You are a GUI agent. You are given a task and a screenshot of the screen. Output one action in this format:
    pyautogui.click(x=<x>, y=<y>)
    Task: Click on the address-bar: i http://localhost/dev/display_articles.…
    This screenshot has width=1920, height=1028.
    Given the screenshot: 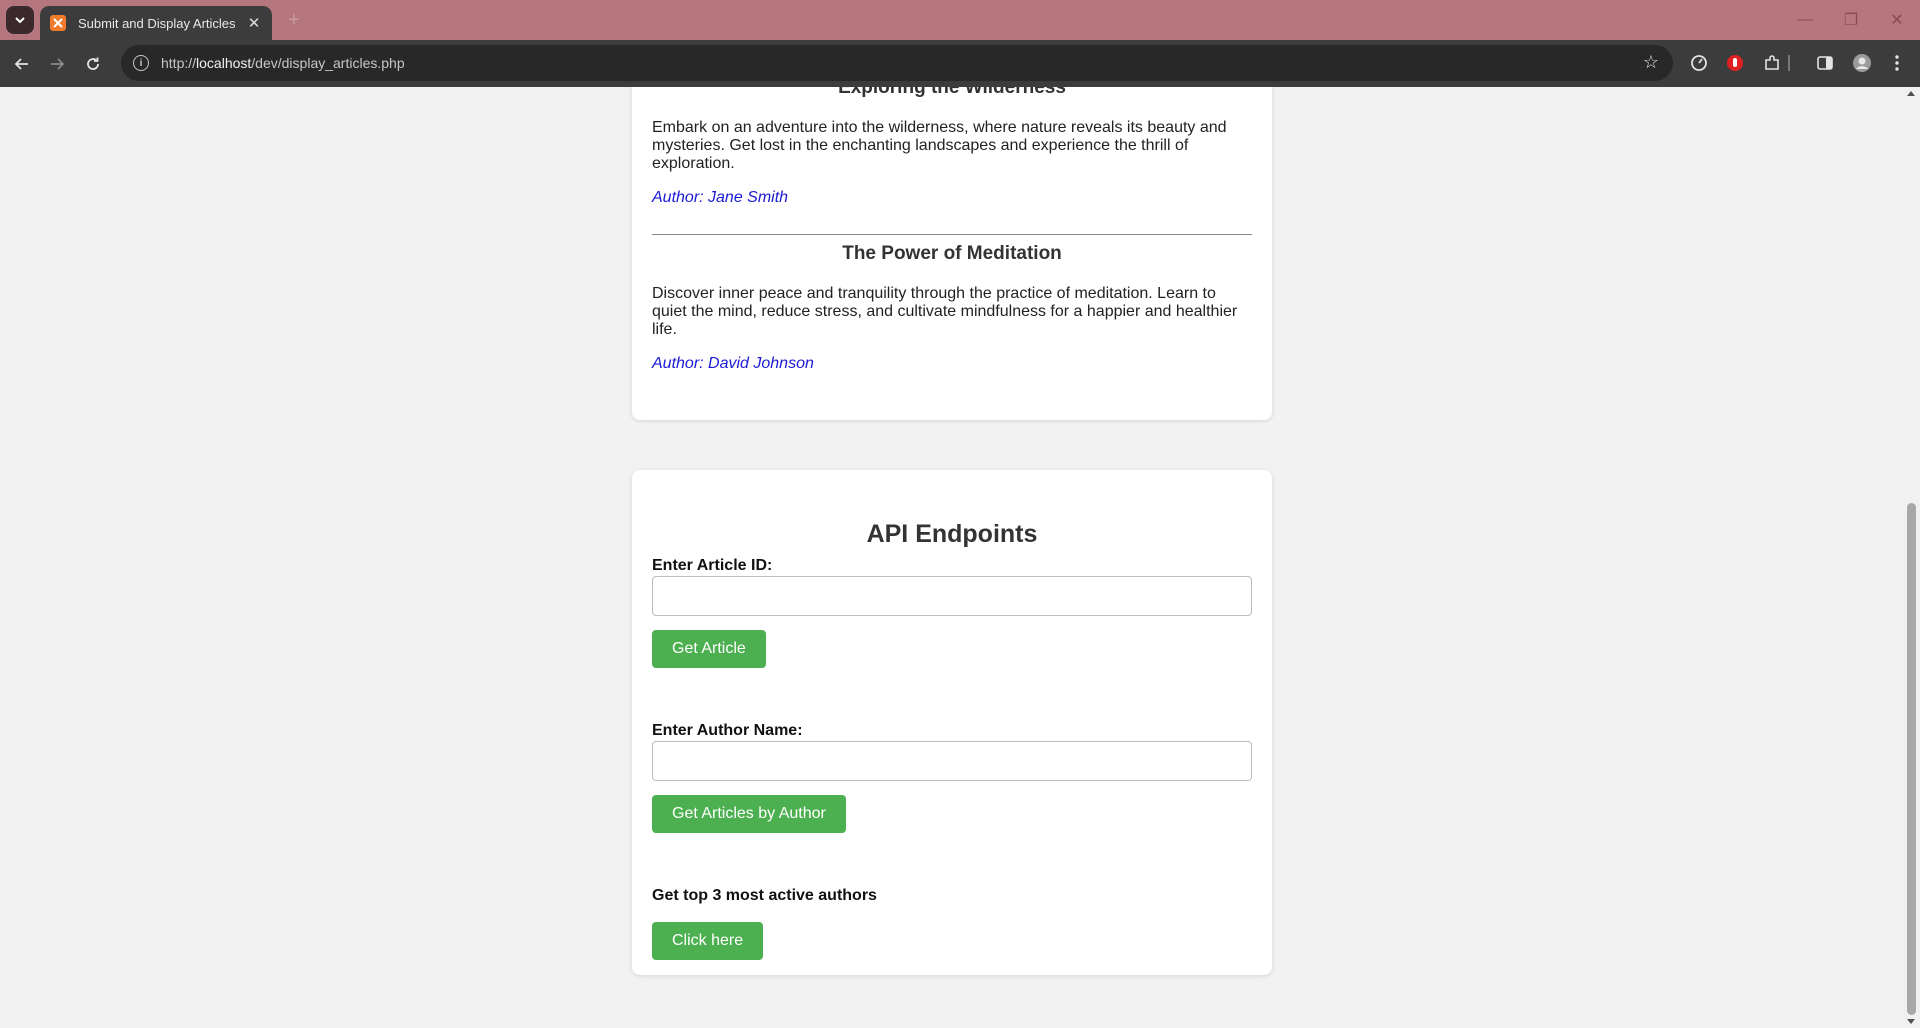 What is the action you would take?
    pyautogui.click(x=897, y=63)
    